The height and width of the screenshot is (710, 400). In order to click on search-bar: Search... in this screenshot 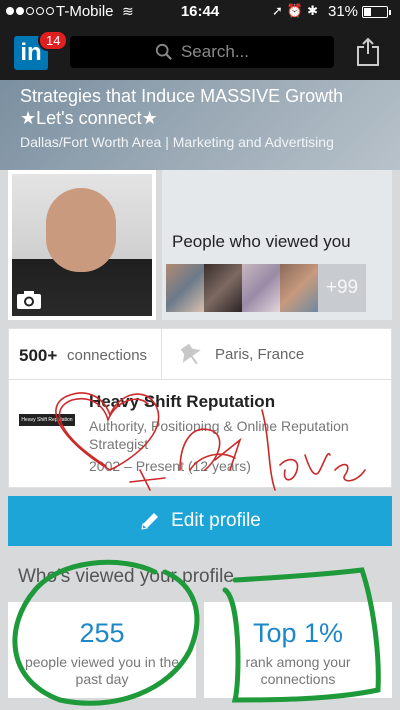, I will do `click(202, 52)`.